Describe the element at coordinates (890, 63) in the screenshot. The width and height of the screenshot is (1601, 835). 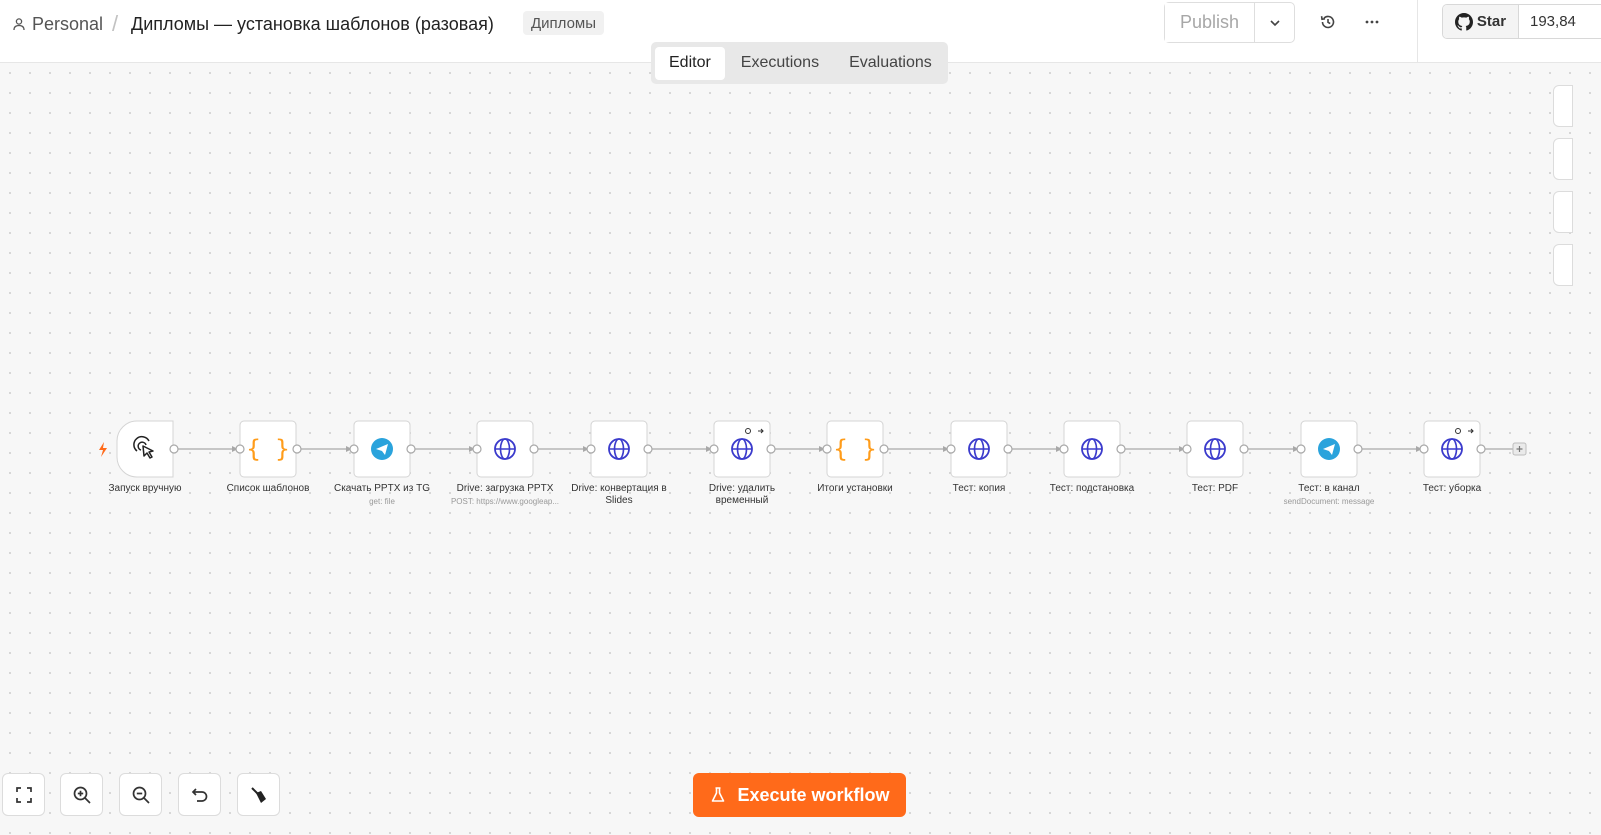
I see `tab-evaluations: Evaluations` at that location.